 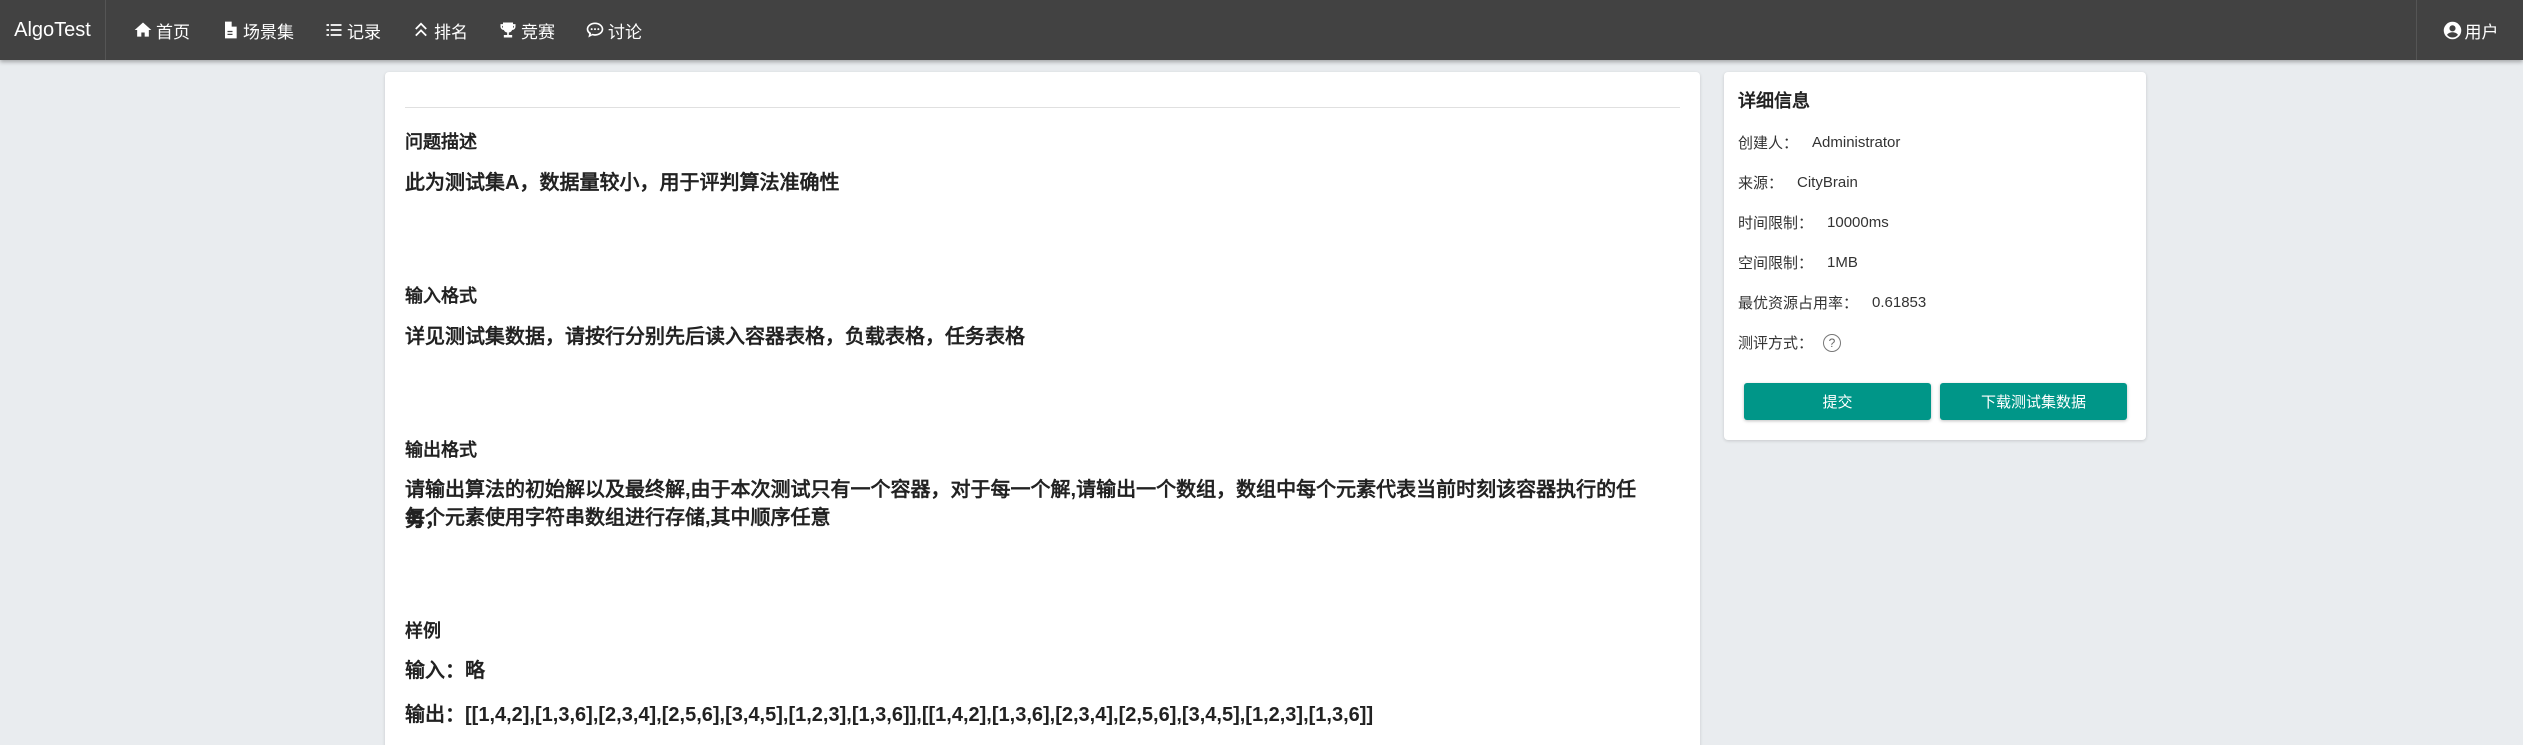 I want to click on trophy-icon, so click(x=508, y=30).